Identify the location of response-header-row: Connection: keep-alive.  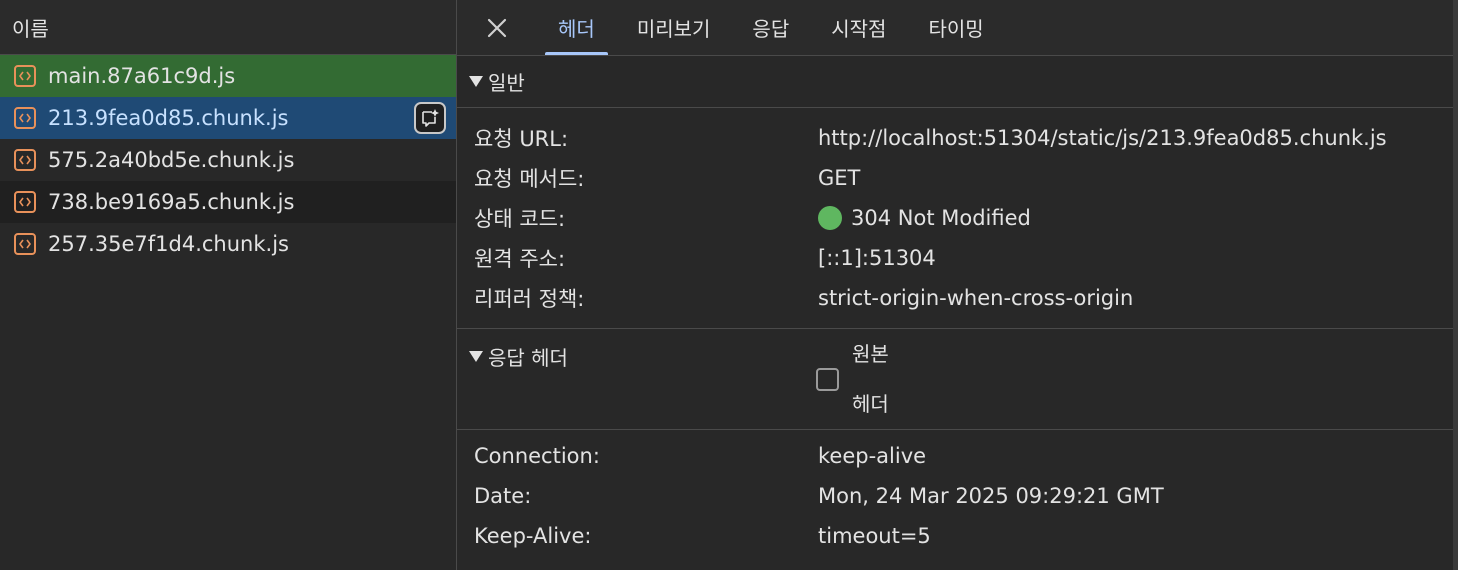
(955, 456).